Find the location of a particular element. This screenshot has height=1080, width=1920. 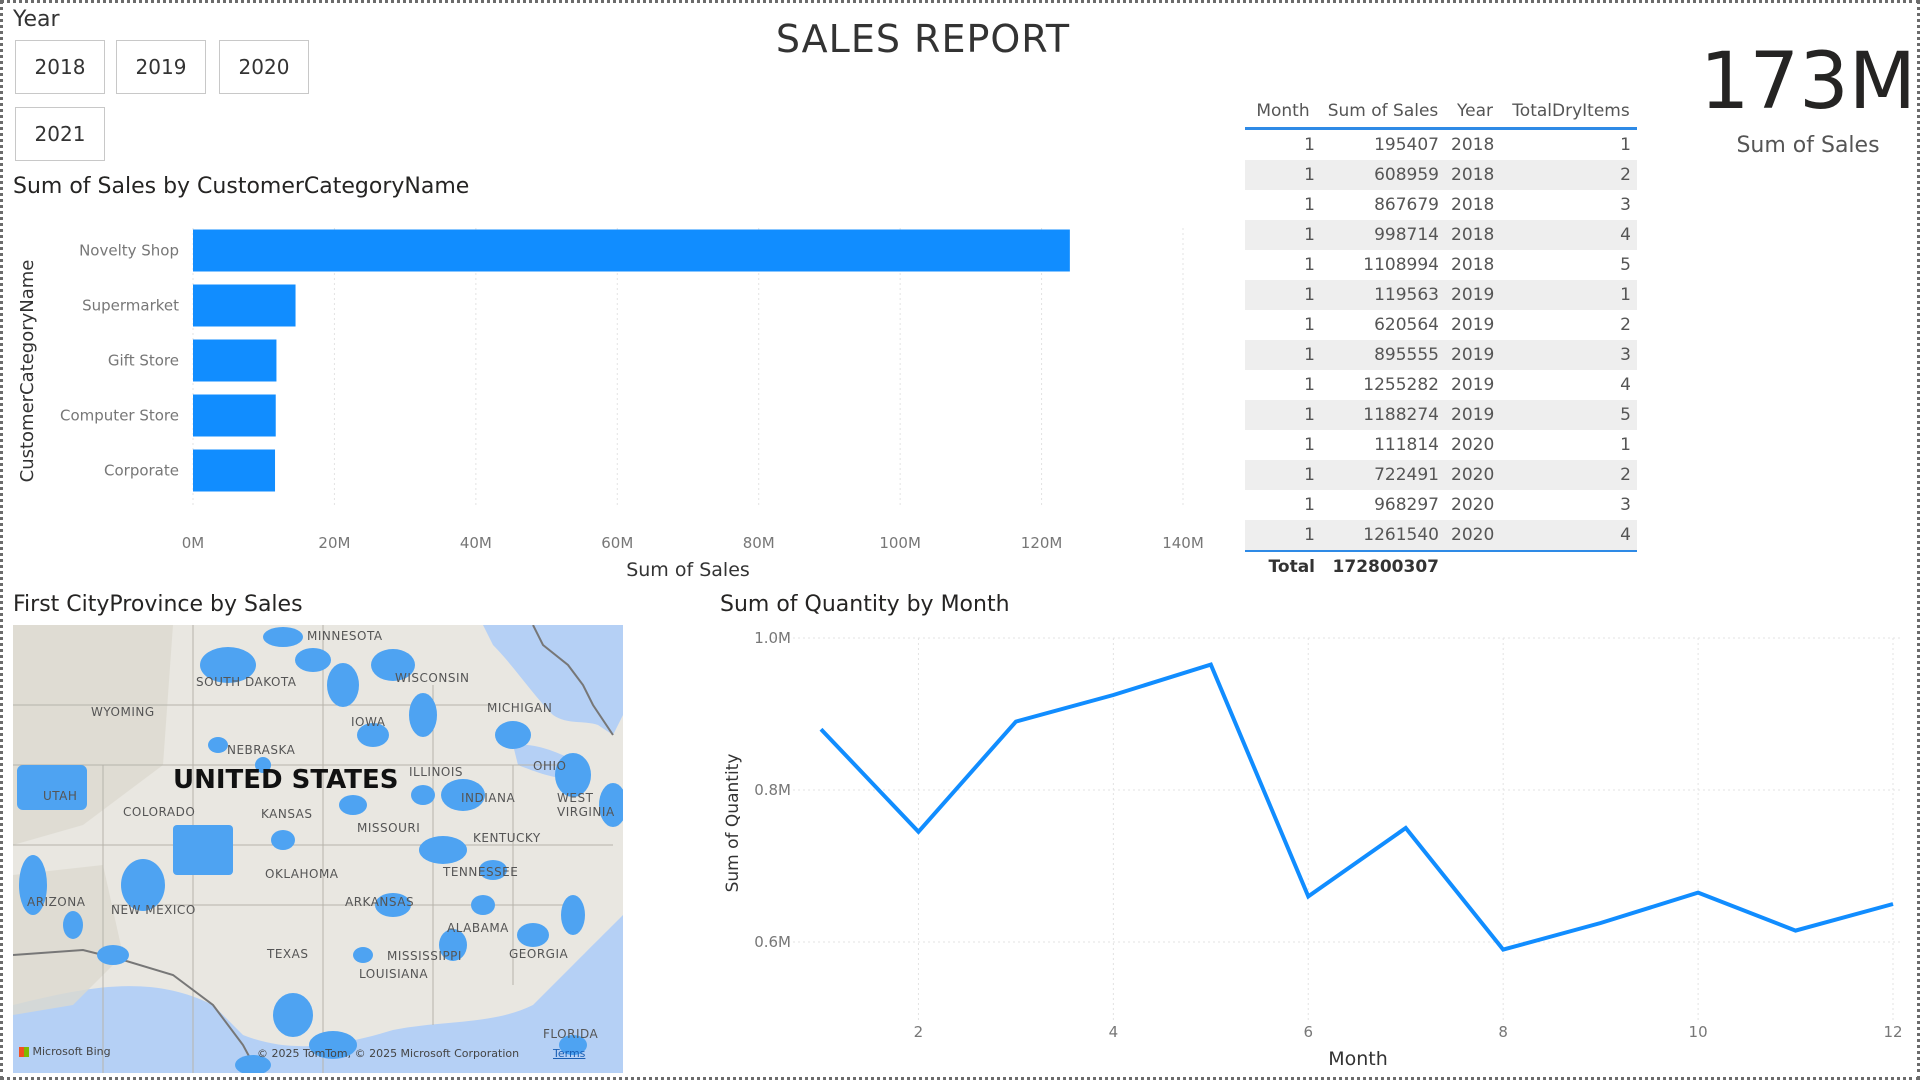

line-y-axis-label: Sum of Quantity is located at coordinates (733, 823).